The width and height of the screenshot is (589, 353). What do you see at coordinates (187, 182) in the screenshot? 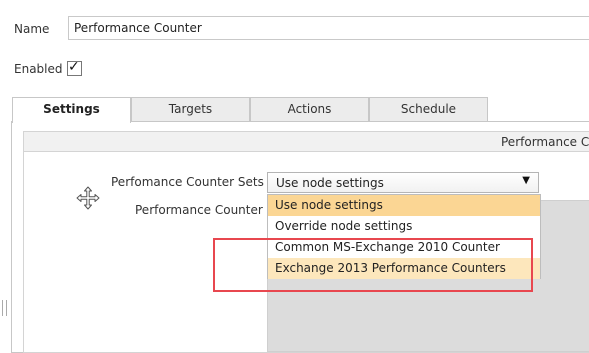
I see `counter-sets-label: Perfomance Counter Sets` at bounding box center [187, 182].